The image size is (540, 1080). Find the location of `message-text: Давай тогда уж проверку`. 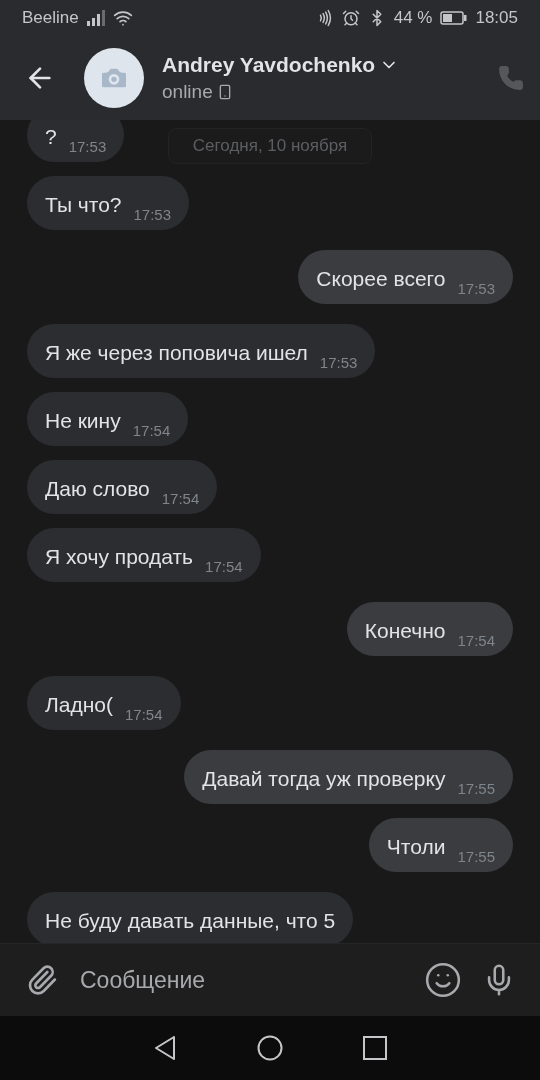

message-text: Давай тогда уж проверку is located at coordinates (324, 779).